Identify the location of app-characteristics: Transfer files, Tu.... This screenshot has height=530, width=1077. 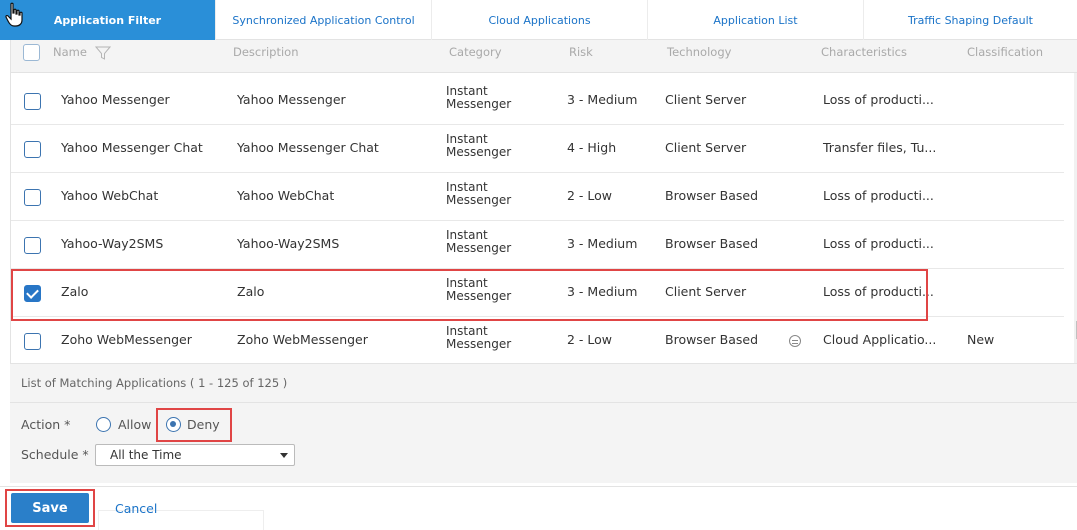
(880, 147).